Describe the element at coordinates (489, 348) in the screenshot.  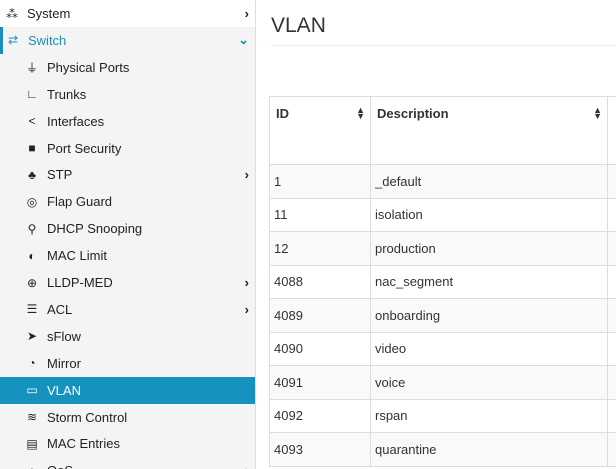
I see `cell-description: video` at that location.